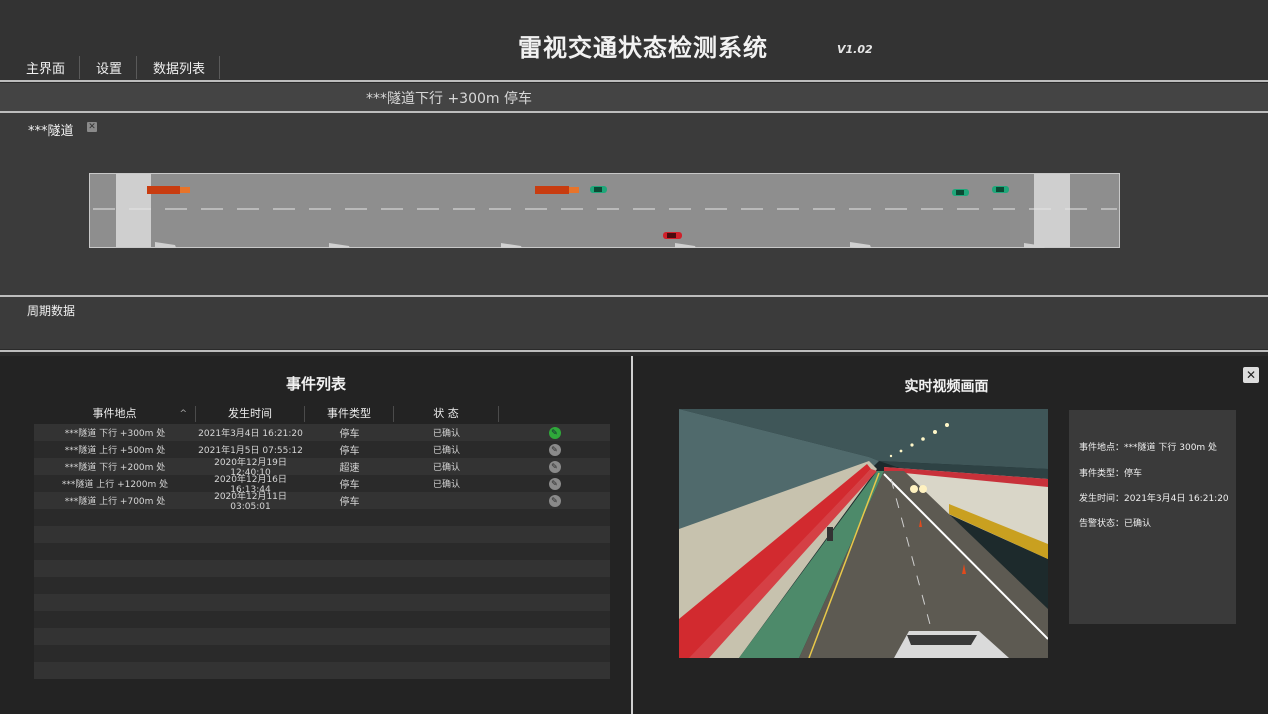 The image size is (1268, 714). I want to click on nav-item-main: 主界面, so click(45, 67).